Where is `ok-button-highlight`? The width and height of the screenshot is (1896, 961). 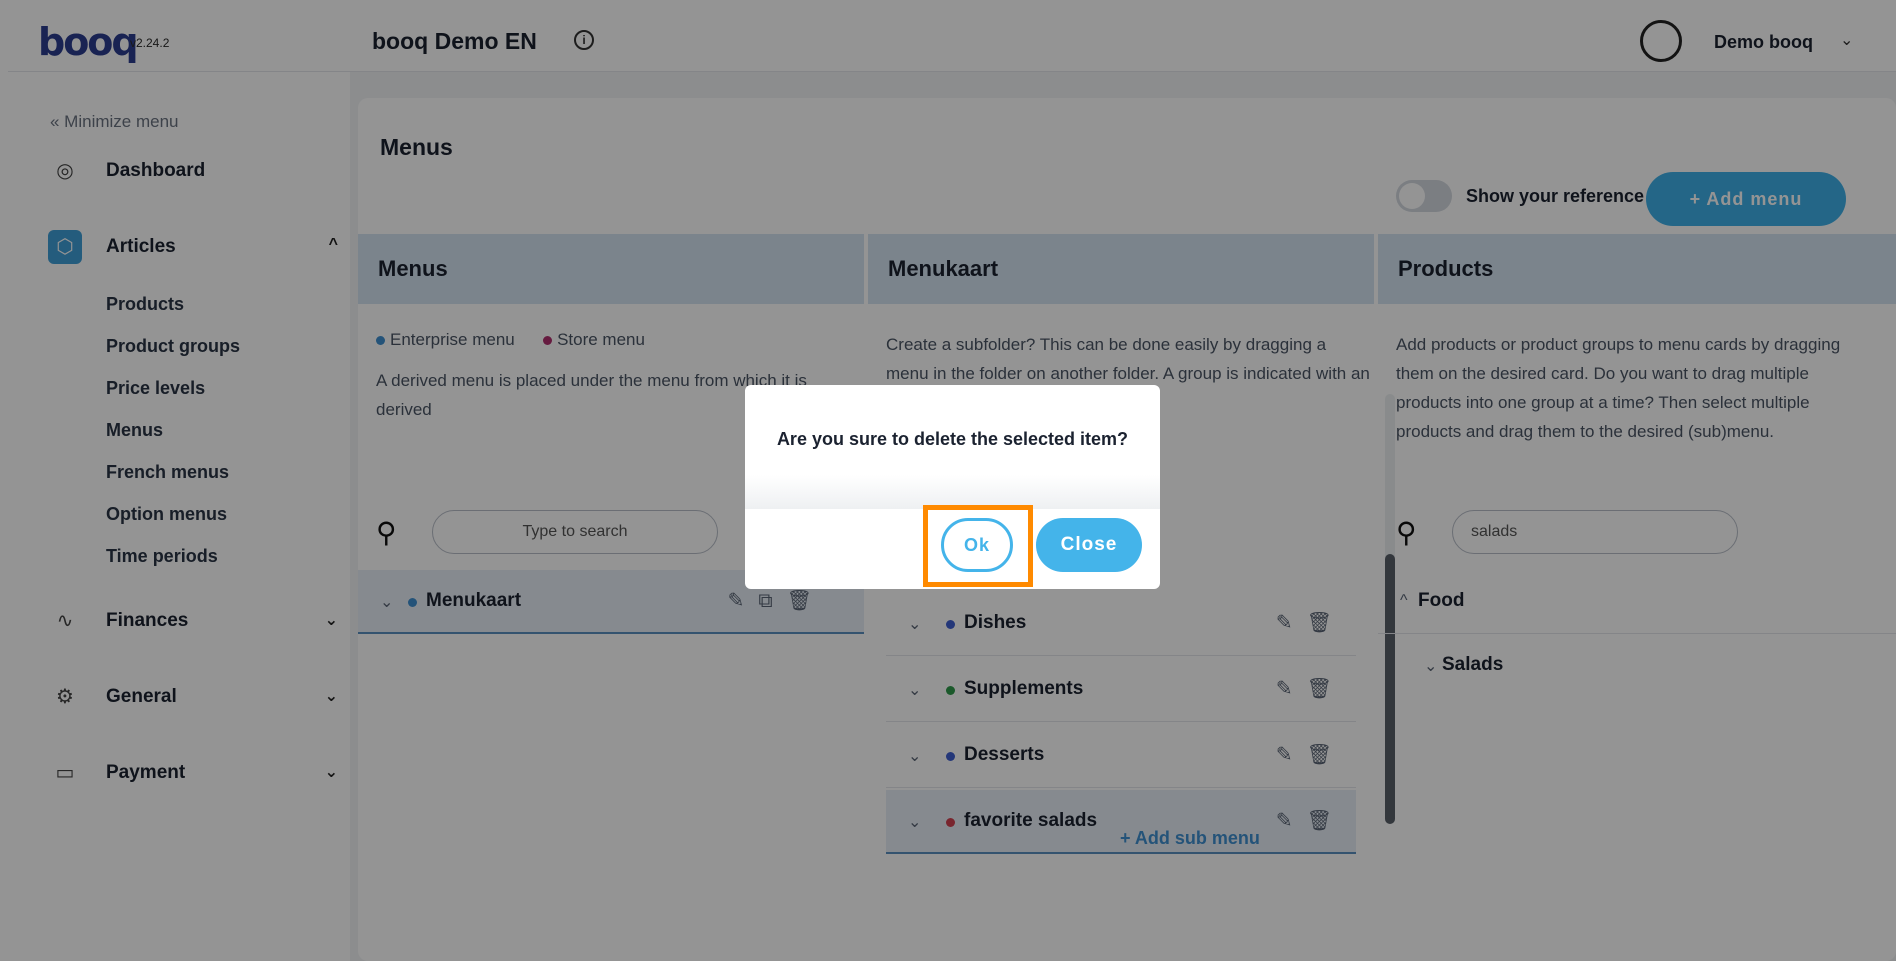
ok-button-highlight is located at coordinates (978, 546).